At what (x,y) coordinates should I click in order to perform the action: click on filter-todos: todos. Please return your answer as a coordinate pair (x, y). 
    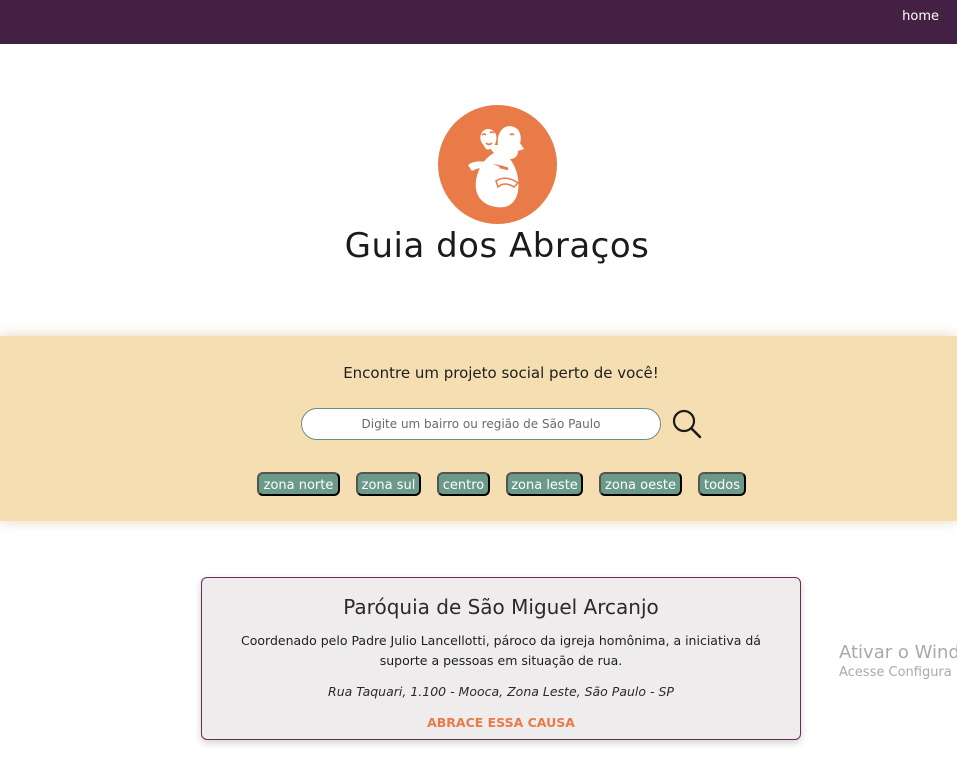
    Looking at the image, I should click on (722, 484).